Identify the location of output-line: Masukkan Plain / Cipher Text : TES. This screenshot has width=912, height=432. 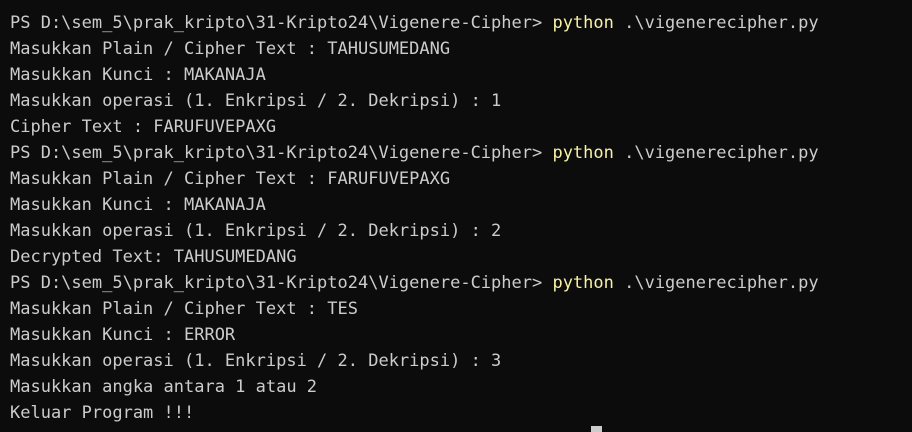
(184, 309).